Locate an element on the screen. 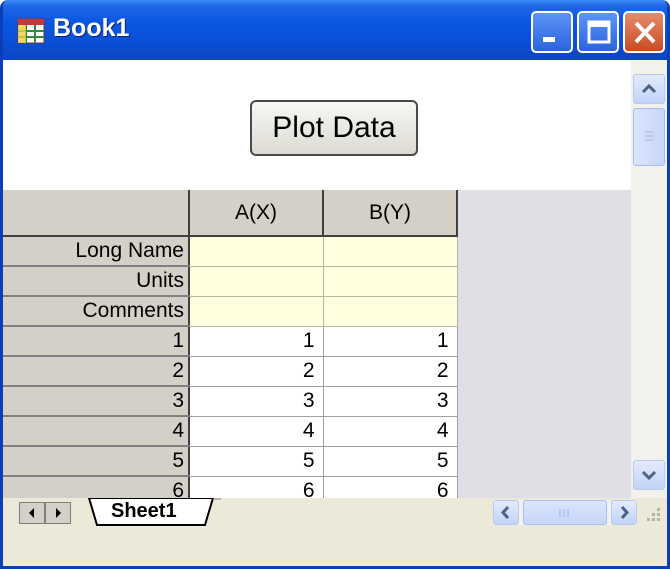 The height and width of the screenshot is (569, 670). table-row: 5 5 5 is located at coordinates (230, 461).